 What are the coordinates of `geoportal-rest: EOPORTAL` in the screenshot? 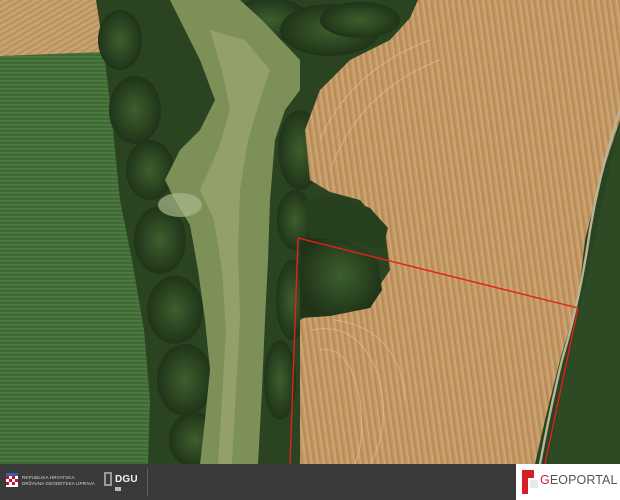 It's located at (583, 480).